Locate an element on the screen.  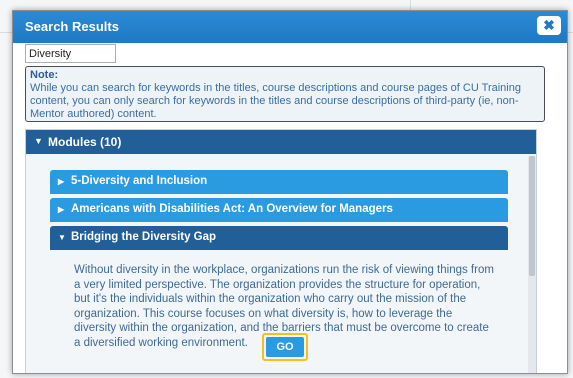
go-button-highlight: GO is located at coordinates (285, 347).